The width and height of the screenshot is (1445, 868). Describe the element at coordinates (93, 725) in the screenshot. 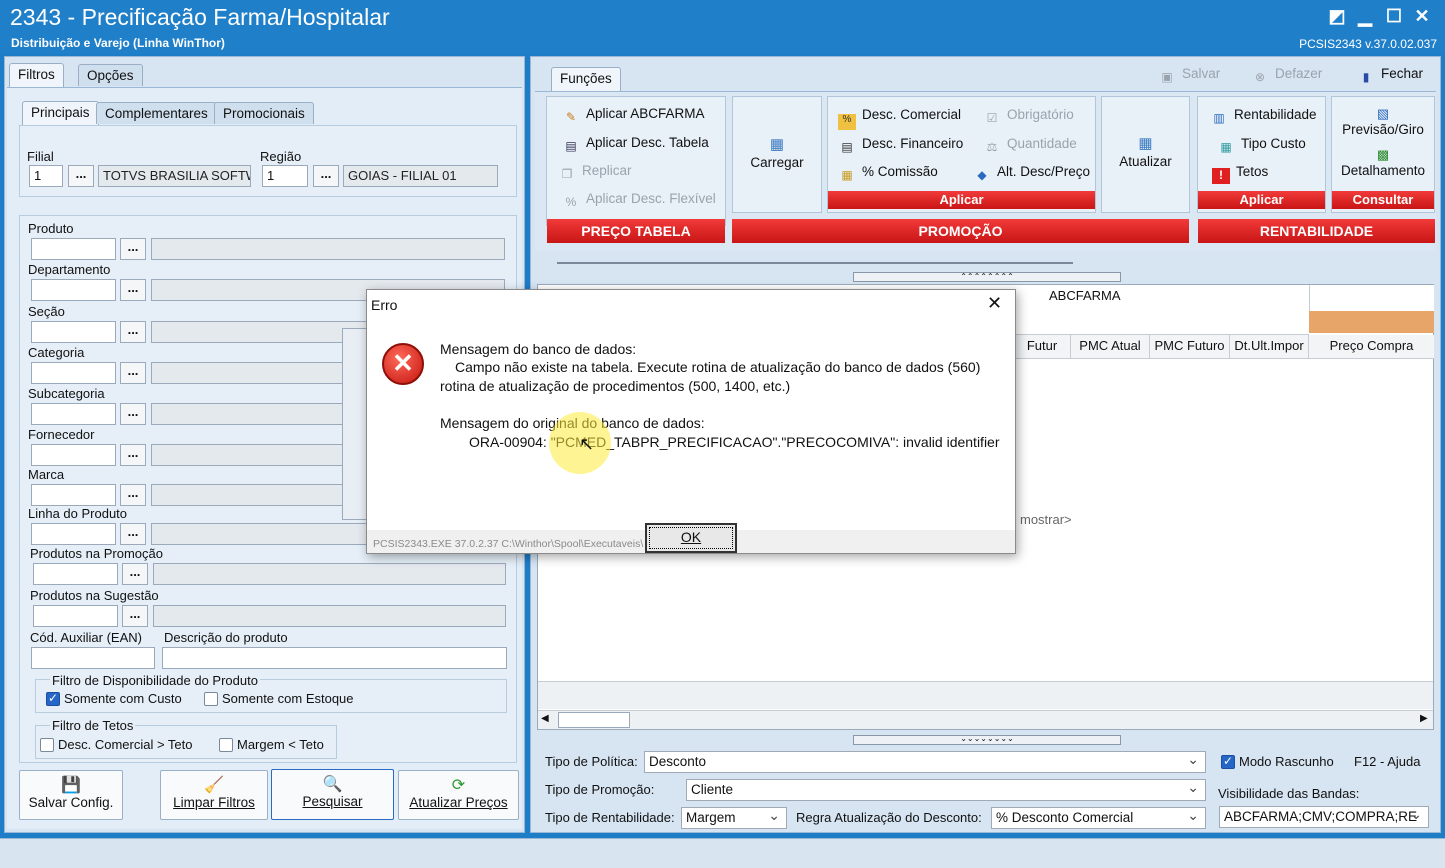

I see `tetos-title: Filtro de Tetos` at that location.